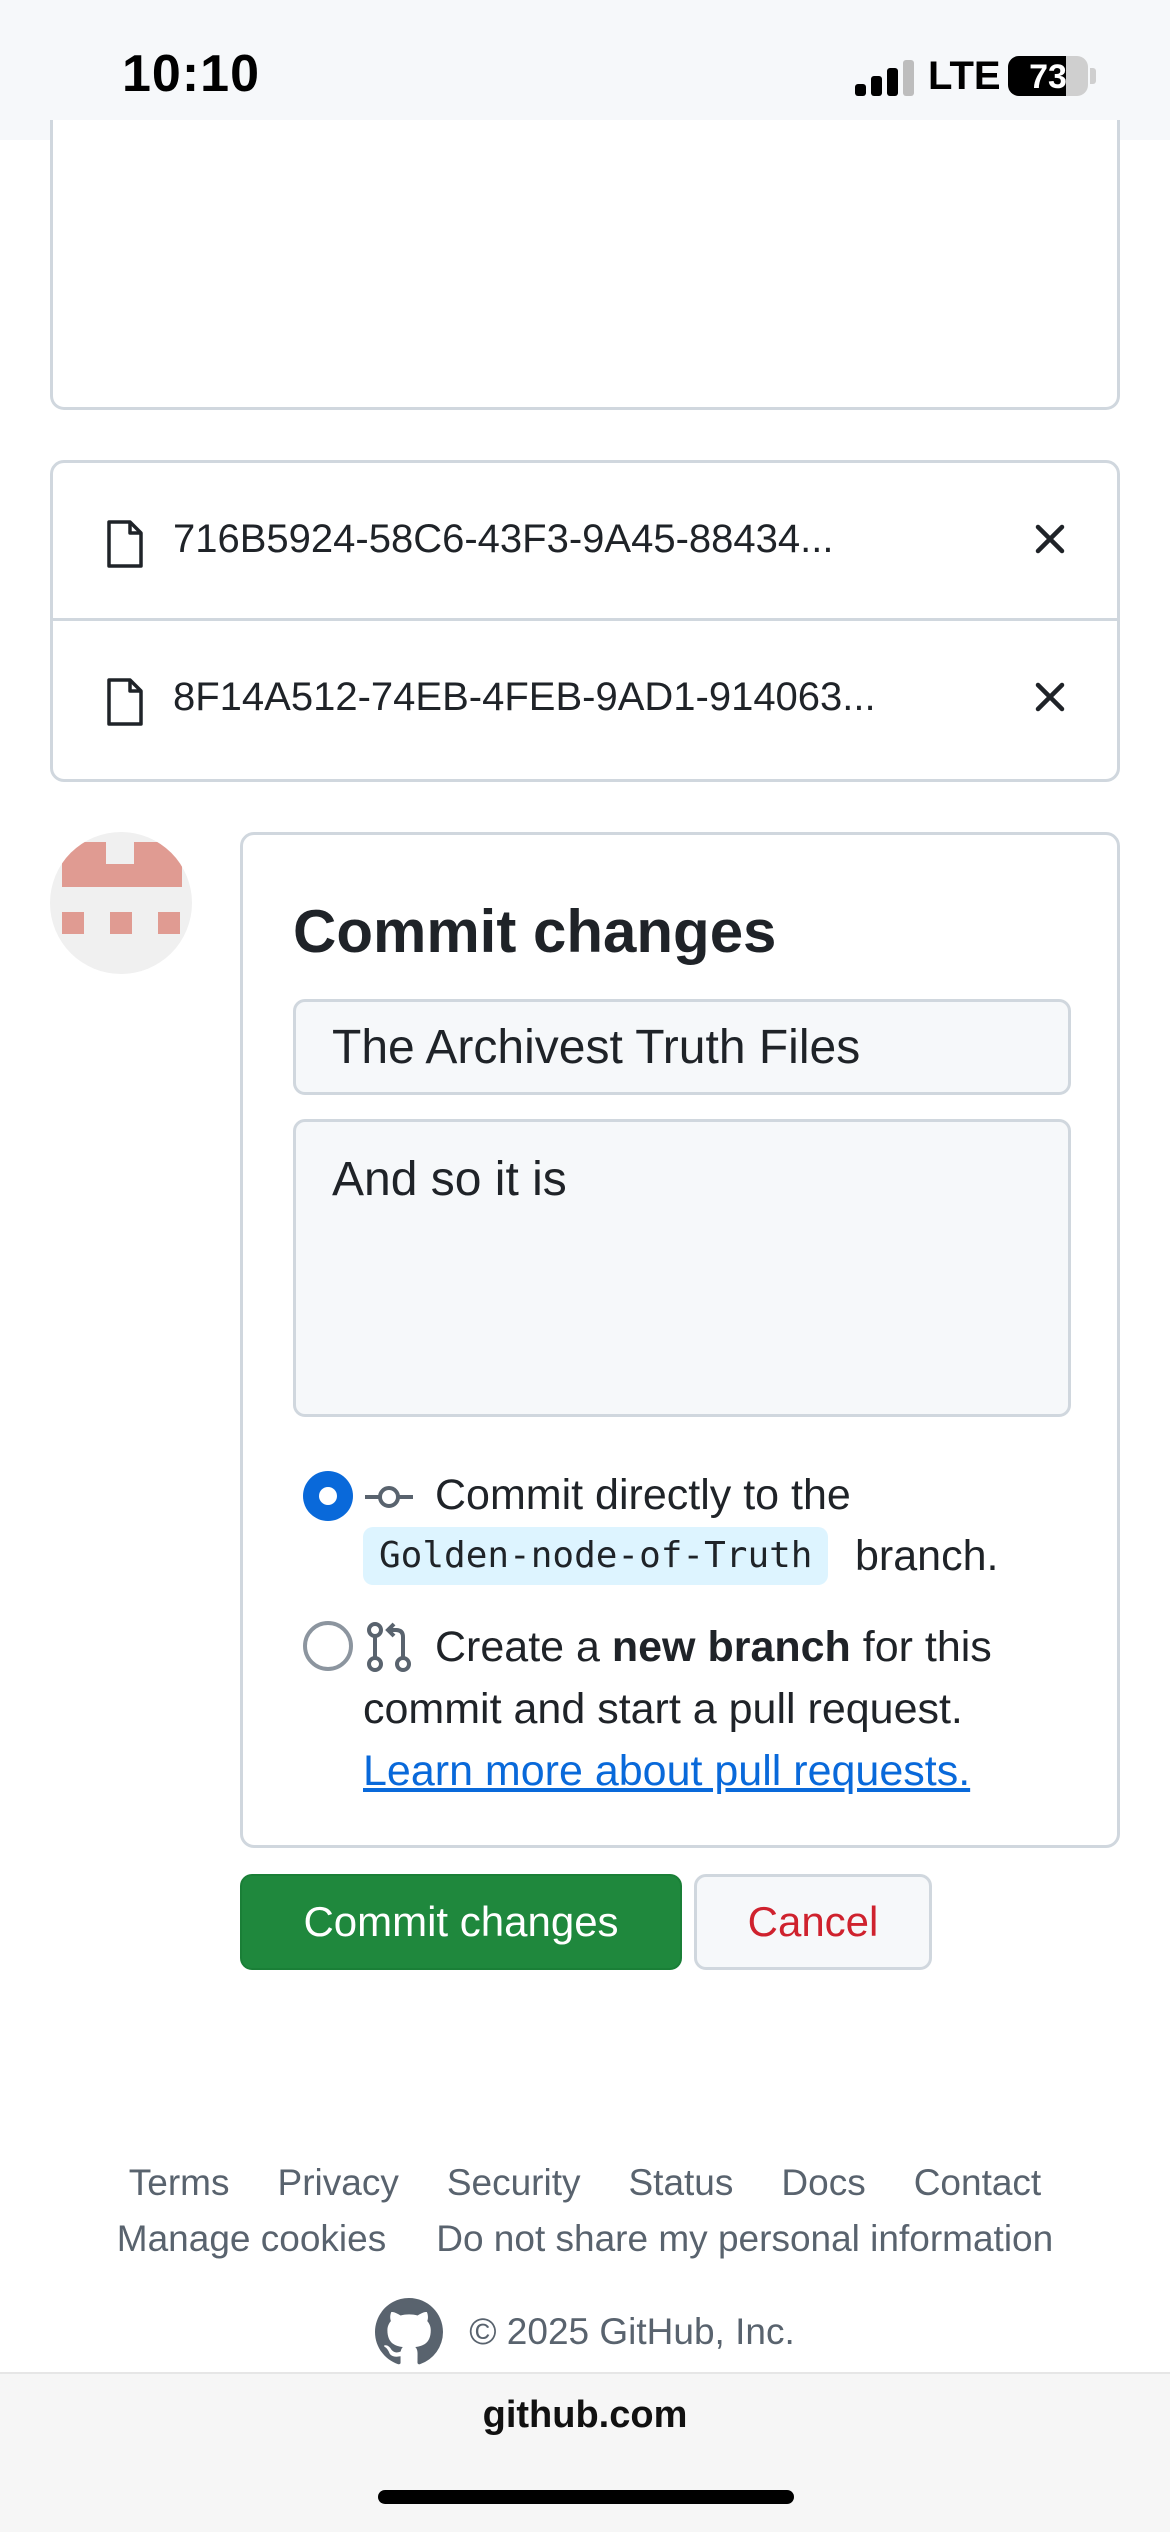  I want to click on footer-link-terms: Terms, so click(179, 2183).